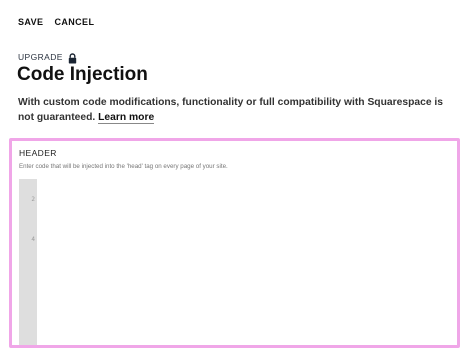  Describe the element at coordinates (126, 118) in the screenshot. I see `learn-more-link: Learn more` at that location.